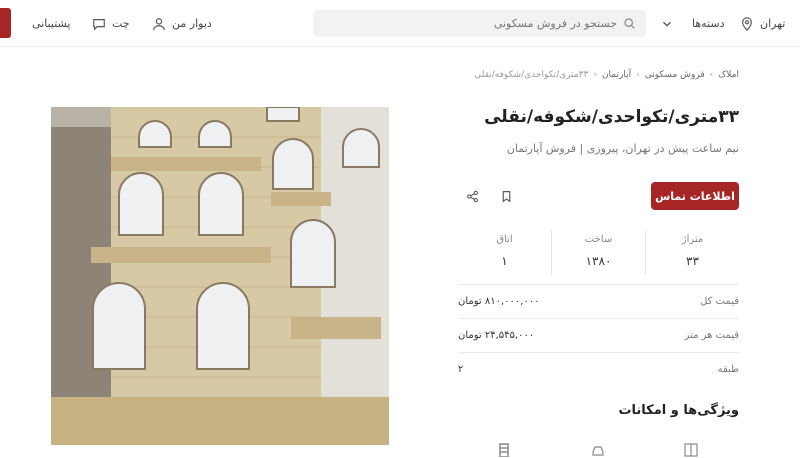 This screenshot has width=800, height=458. I want to click on stat-label: اتاق, so click(504, 239).